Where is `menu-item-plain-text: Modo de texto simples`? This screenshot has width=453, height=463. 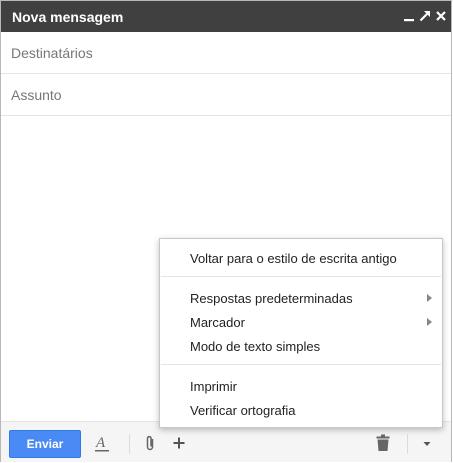 menu-item-plain-text: Modo de texto simples is located at coordinates (301, 346).